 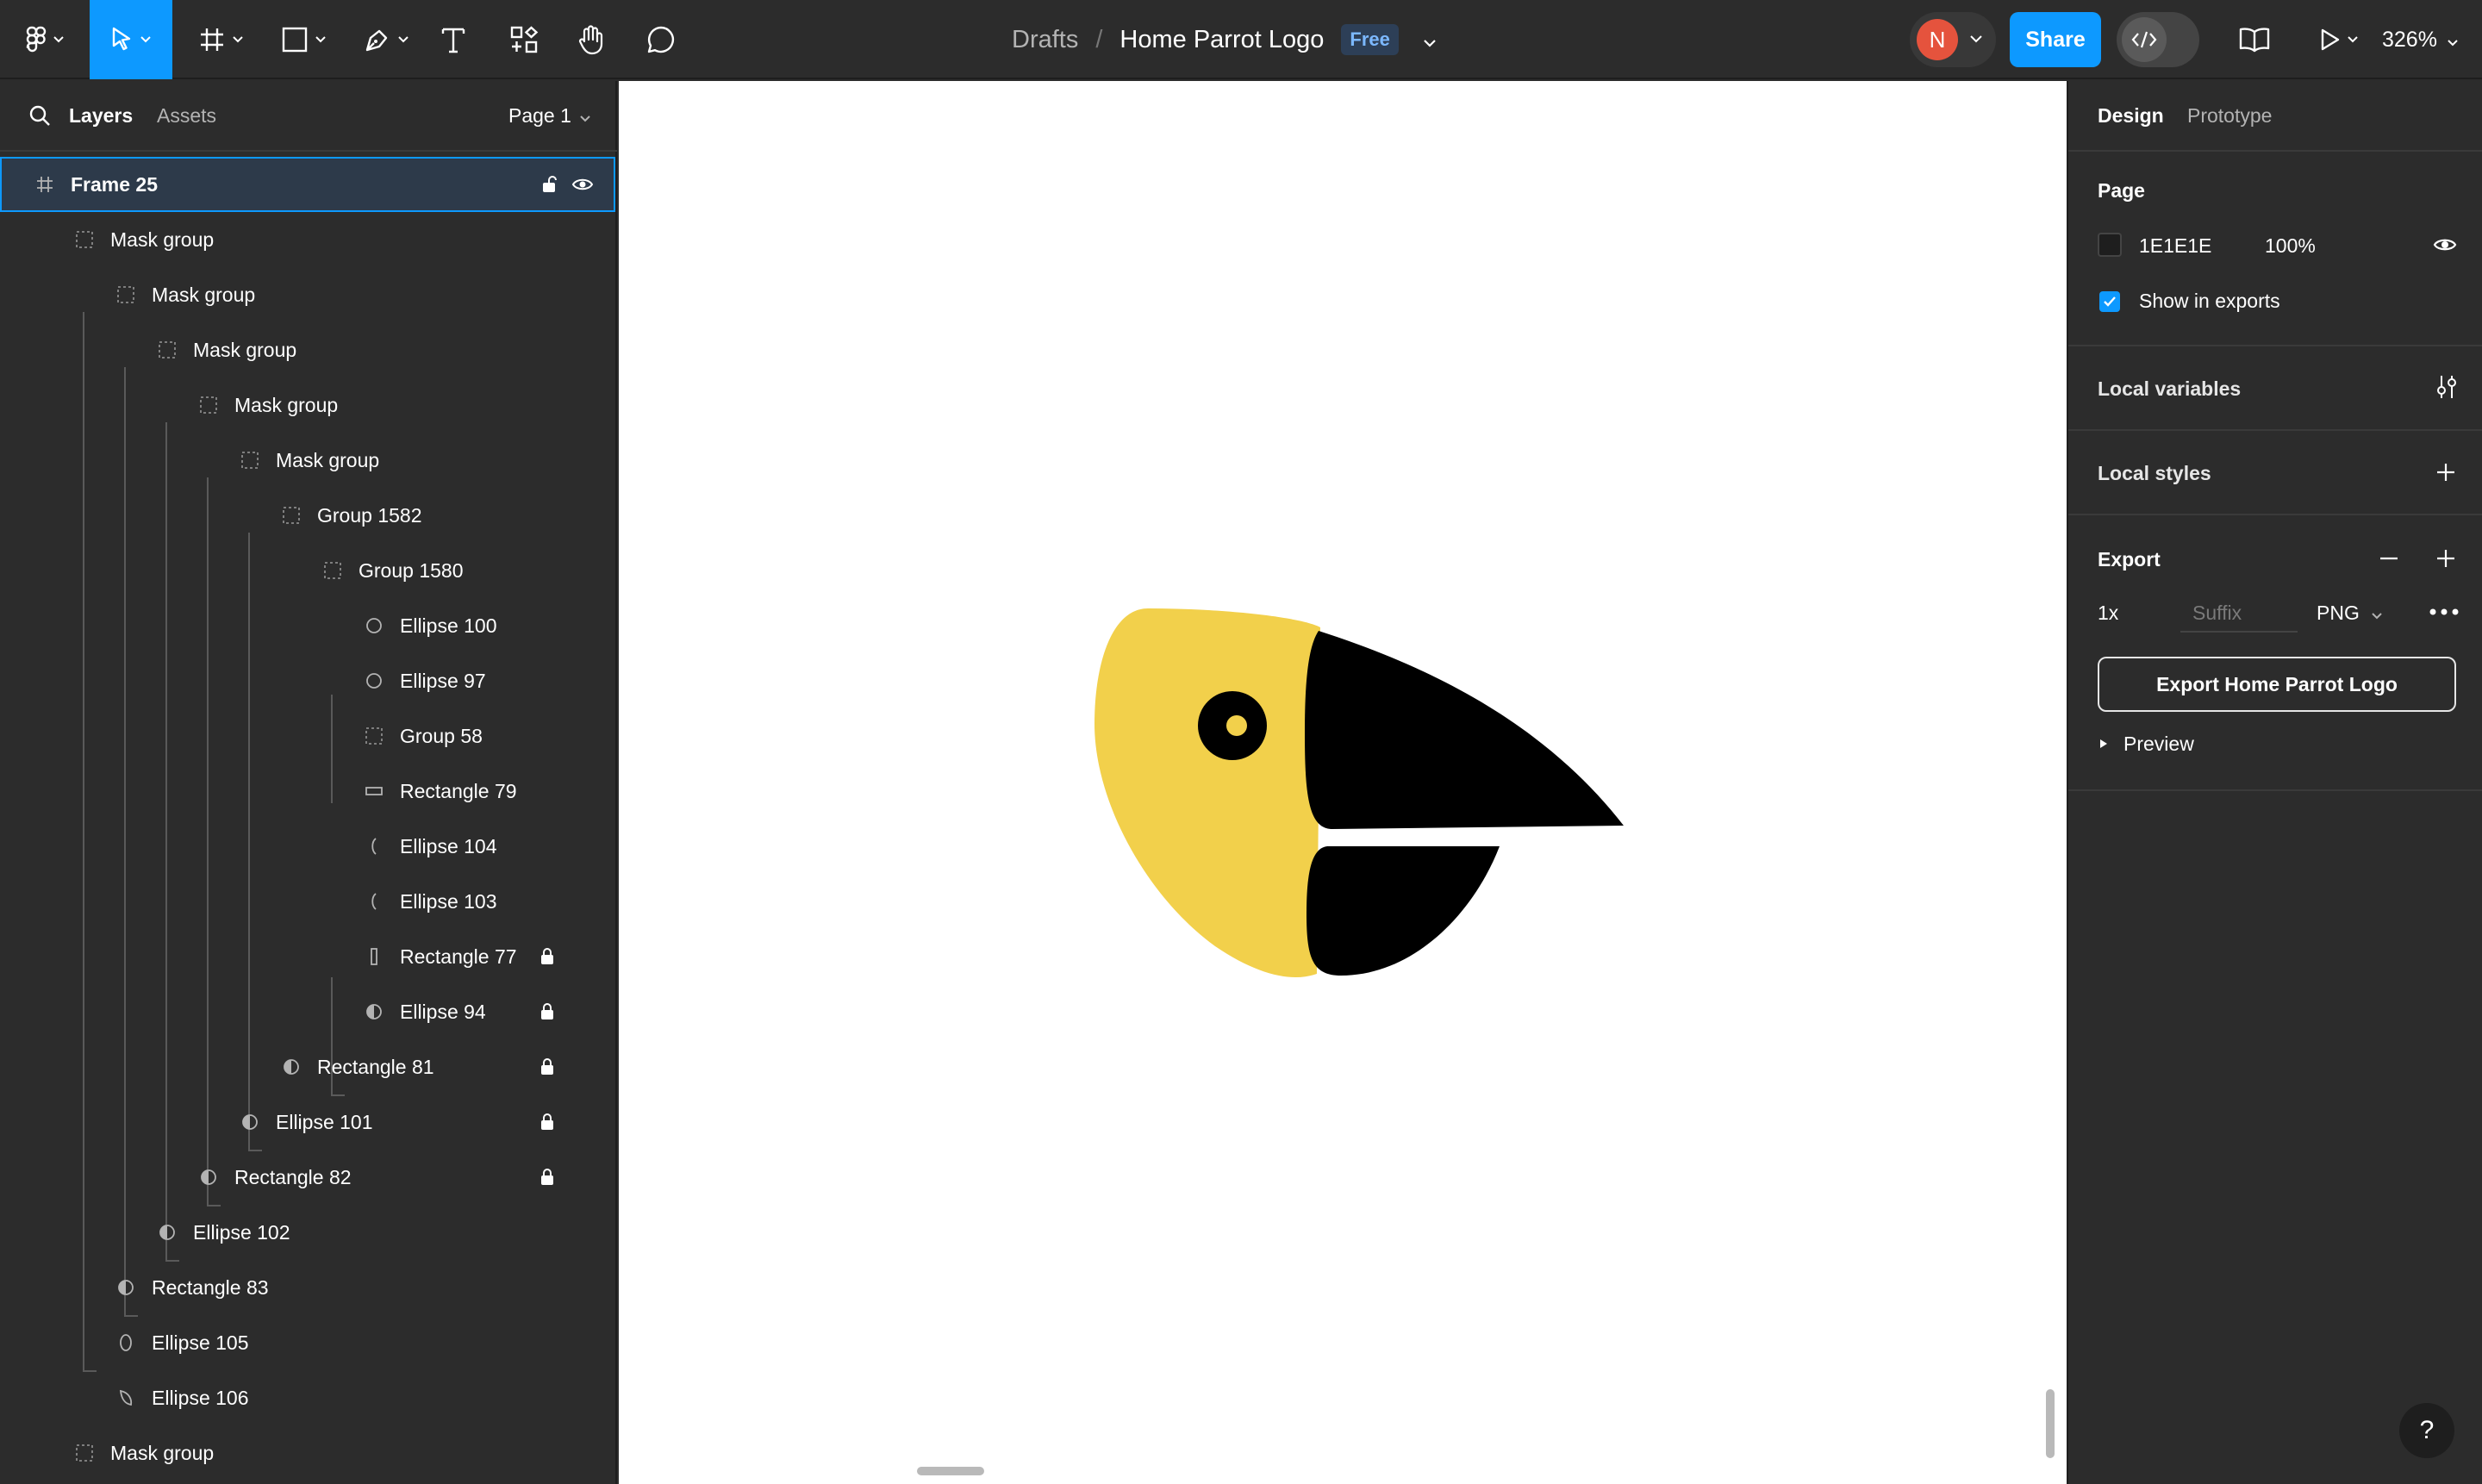 I want to click on shape-tool-button, so click(x=303, y=39).